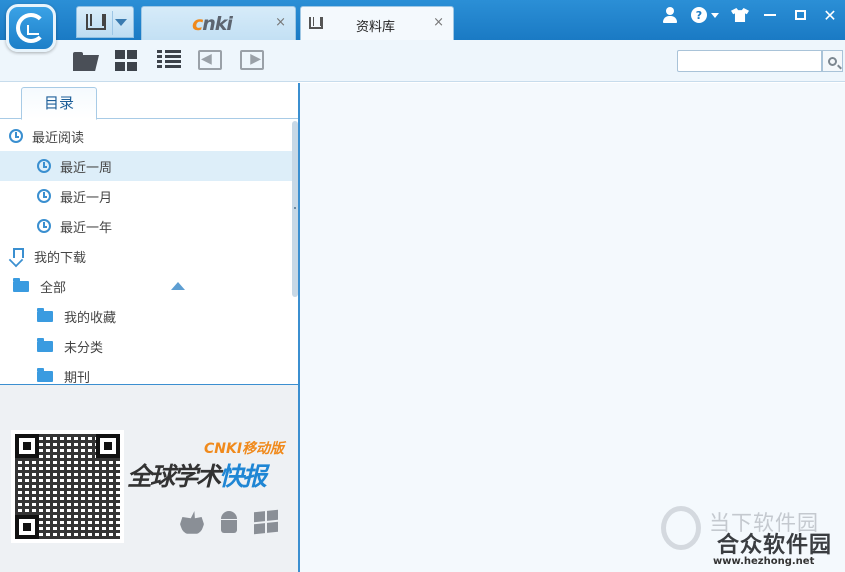 This screenshot has height=572, width=845. What do you see at coordinates (192, 522) in the screenshot?
I see `apple-icon` at bounding box center [192, 522].